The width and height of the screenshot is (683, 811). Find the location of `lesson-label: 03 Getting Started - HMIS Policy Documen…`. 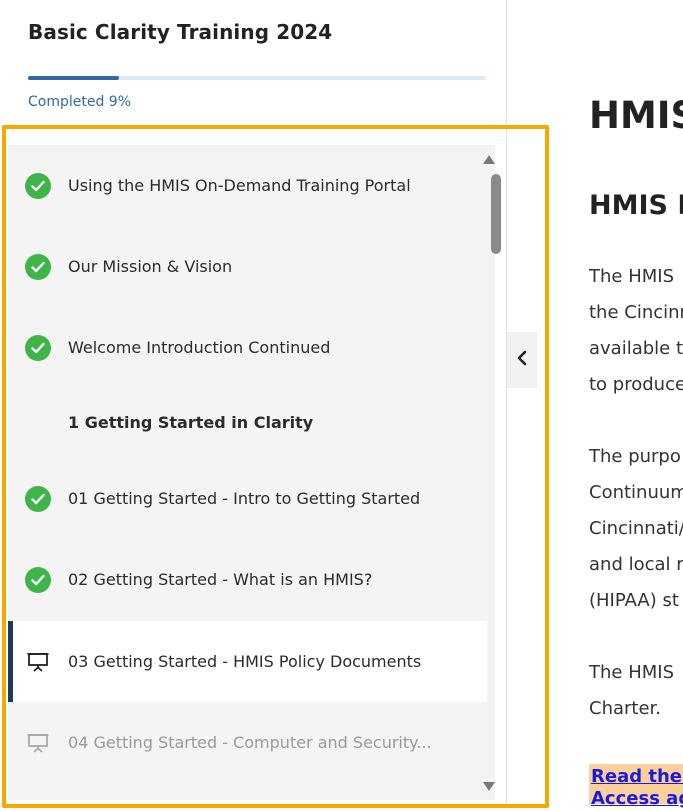

lesson-label: 03 Getting Started - HMIS Policy Documen… is located at coordinates (245, 661).